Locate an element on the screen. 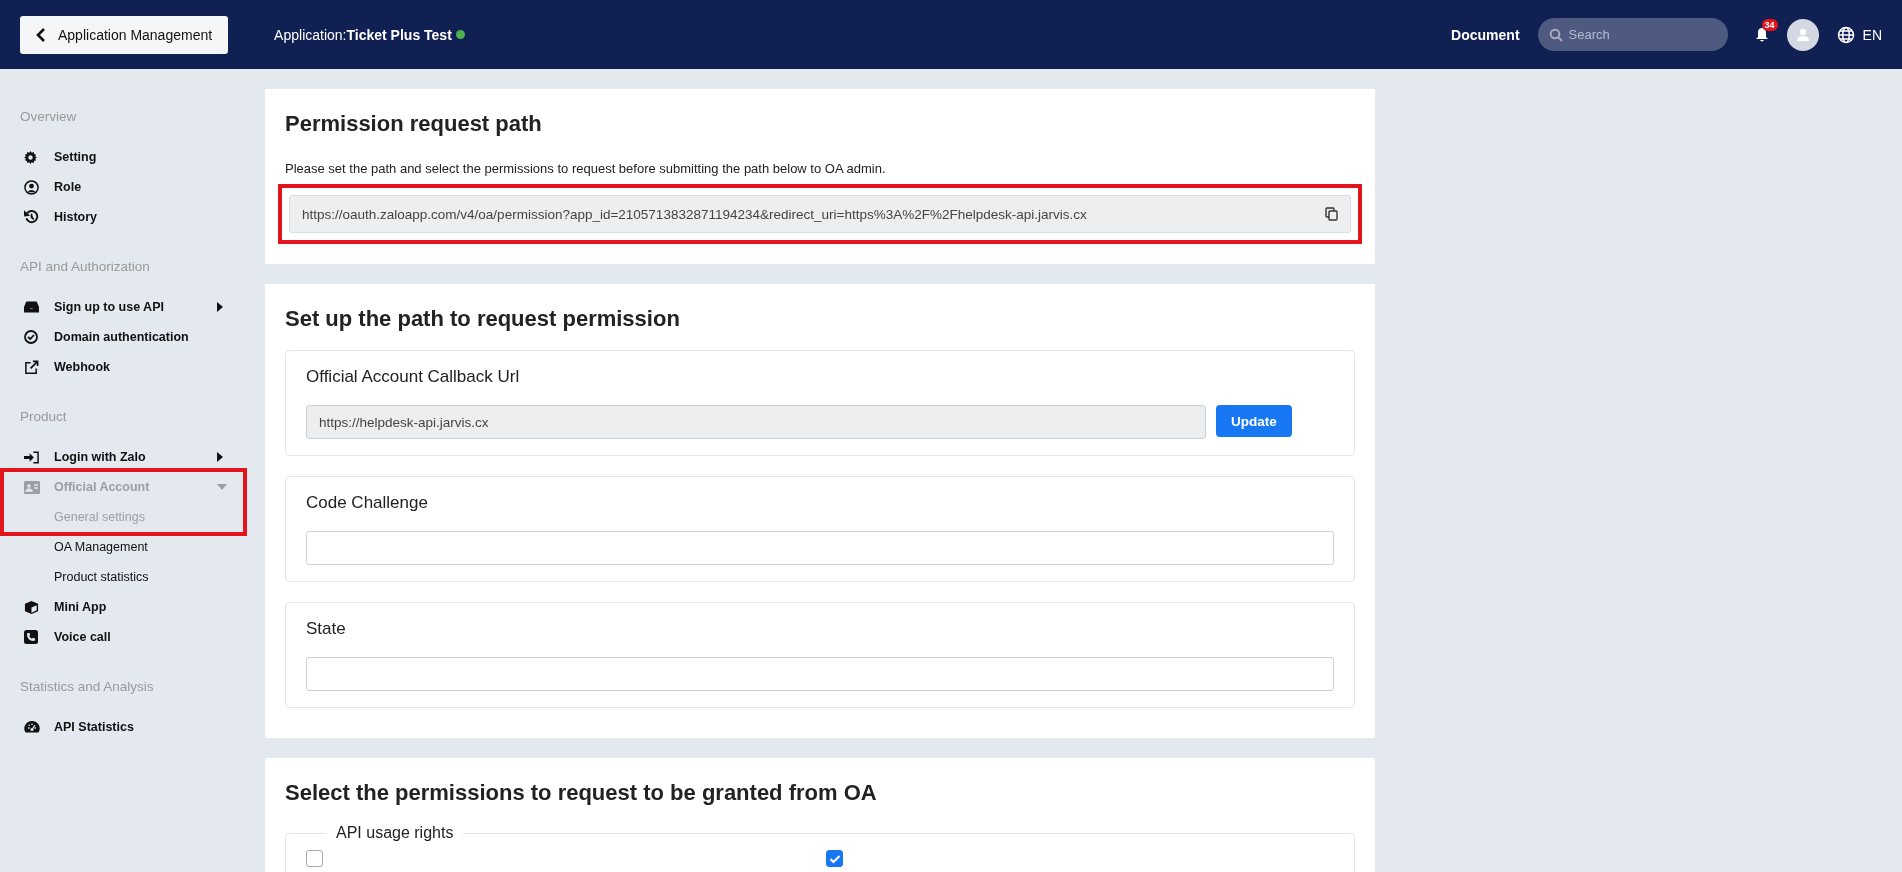  back-button: Application Management is located at coordinates (124, 34).